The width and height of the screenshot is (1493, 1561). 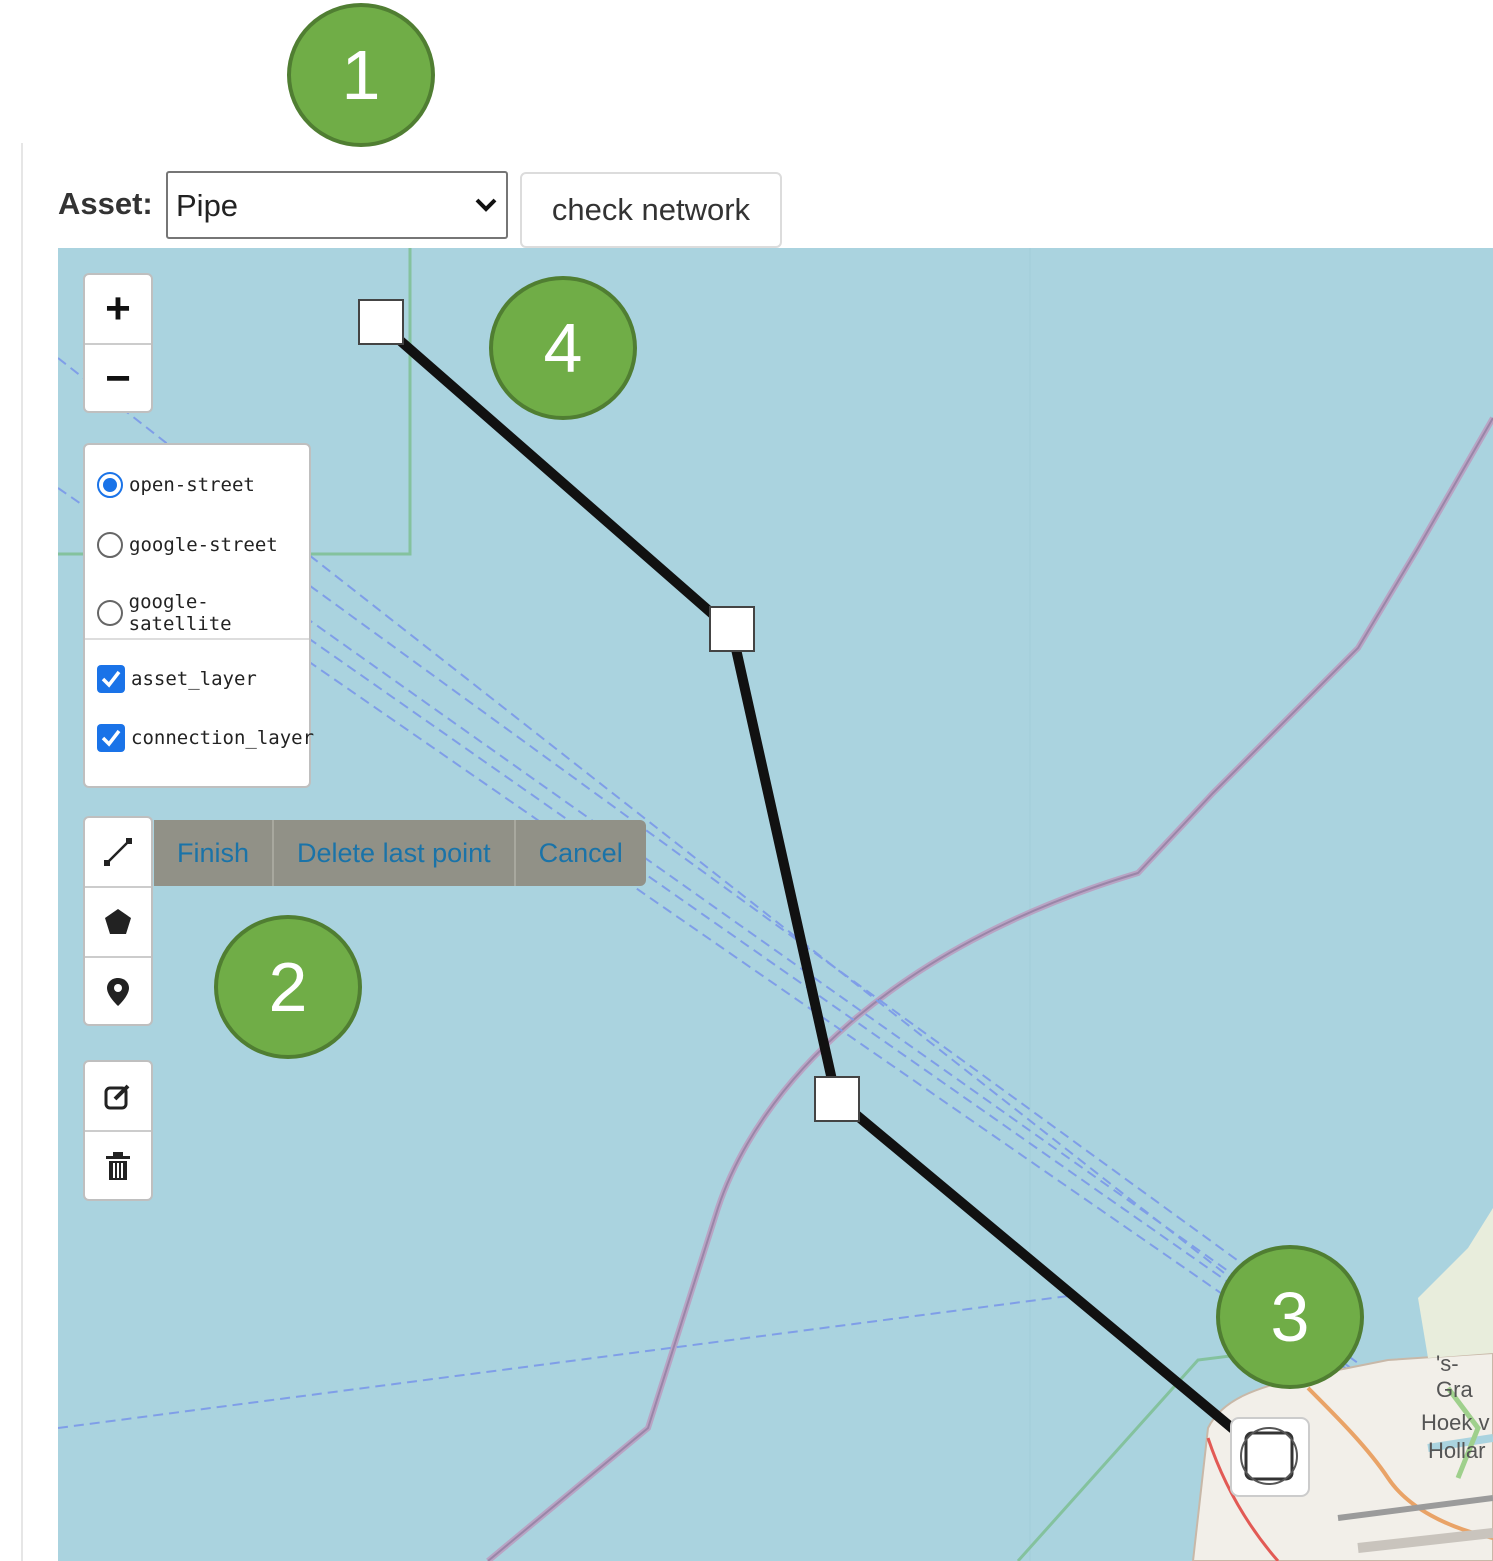 I want to click on draw-polyline-button, so click(x=118, y=852).